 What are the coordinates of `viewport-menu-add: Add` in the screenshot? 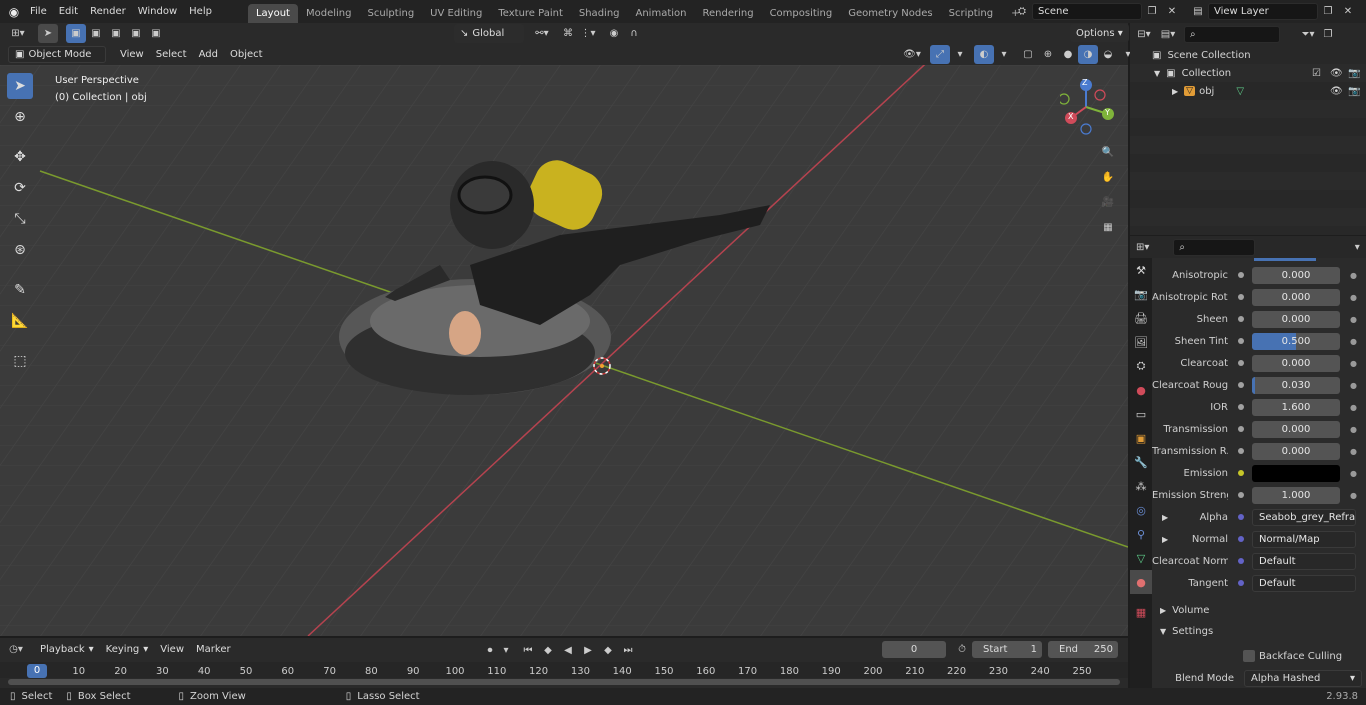 It's located at (208, 54).